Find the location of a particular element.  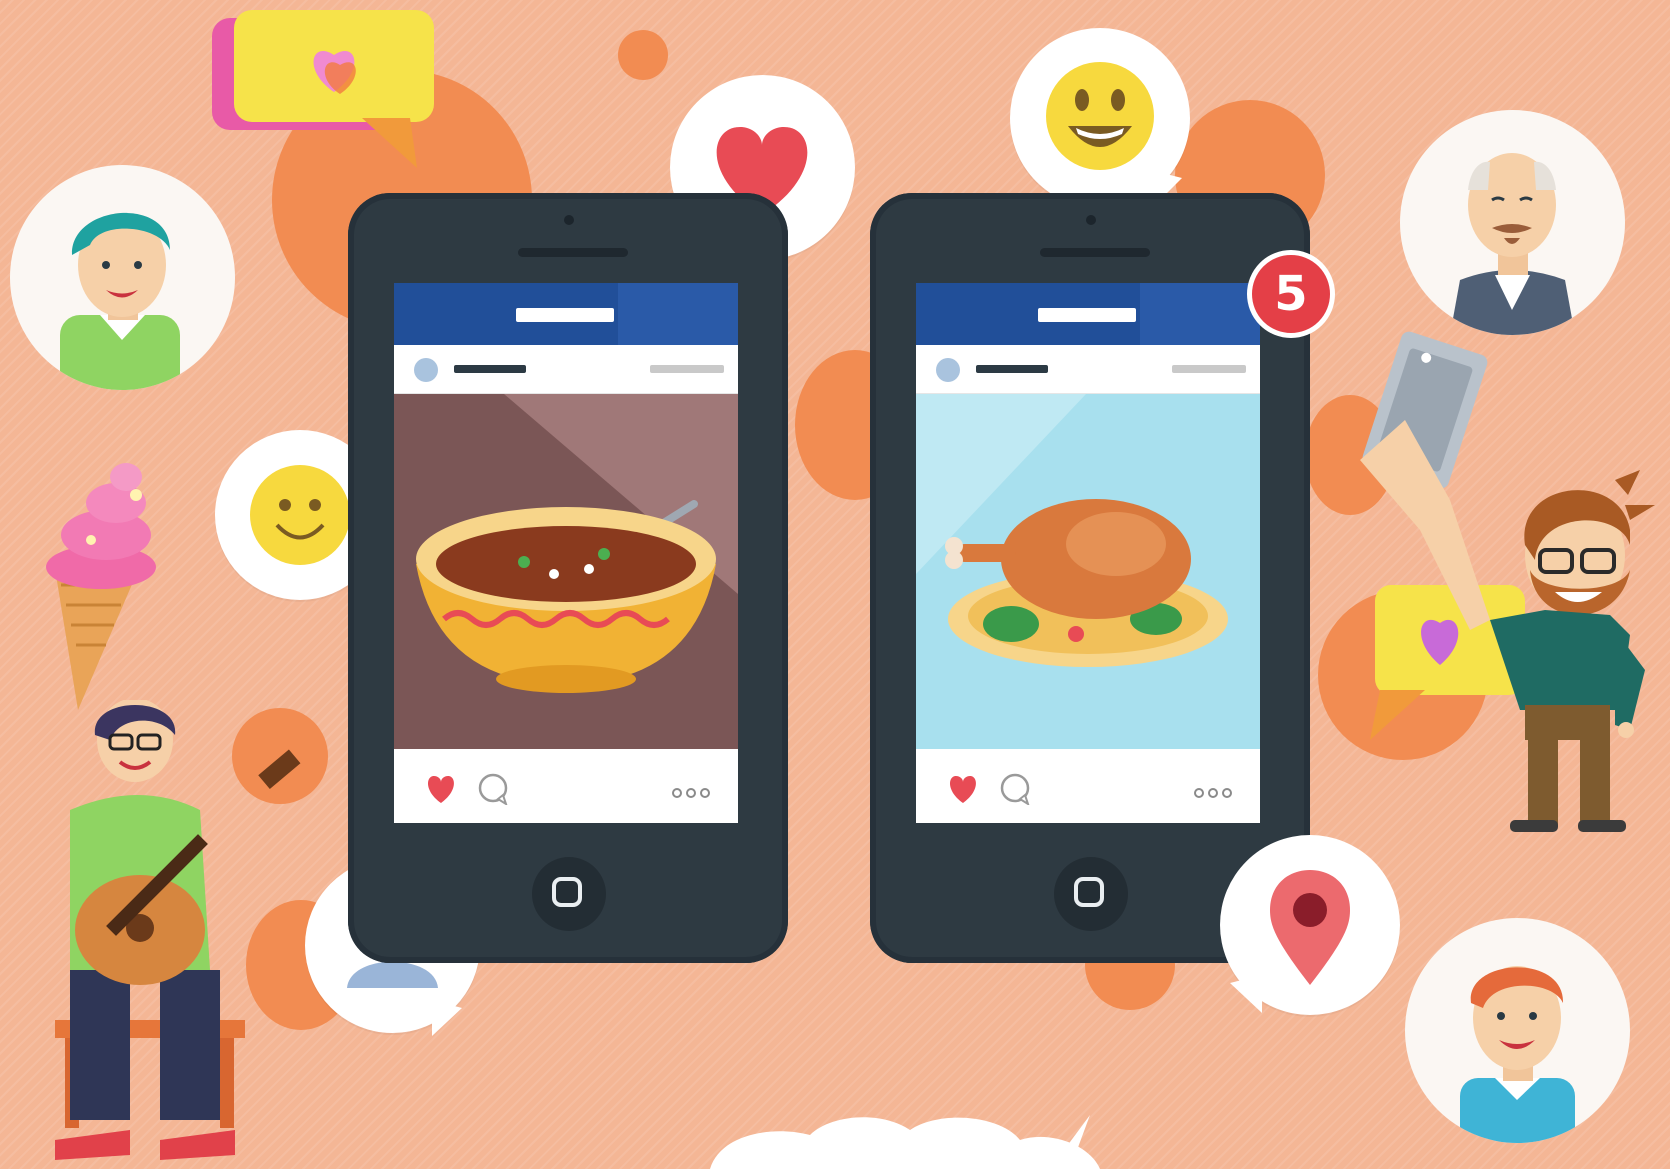

bottom-speech-cloud is located at coordinates (905, 1142).